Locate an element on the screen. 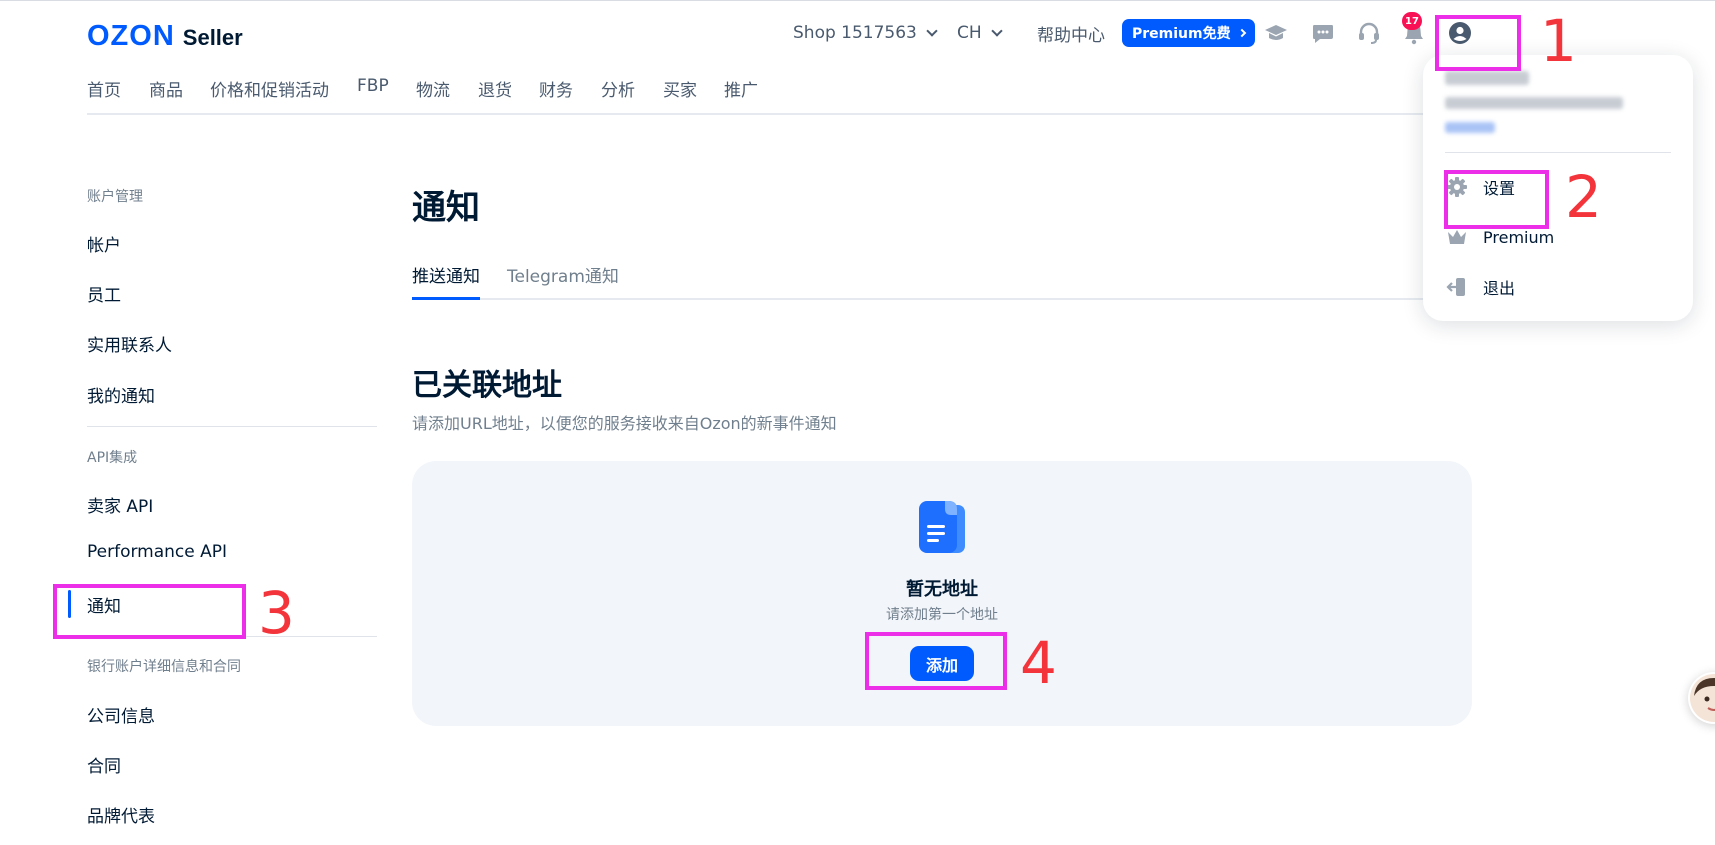 The width and height of the screenshot is (1715, 845). redacted-profile-link is located at coordinates (1470, 127).